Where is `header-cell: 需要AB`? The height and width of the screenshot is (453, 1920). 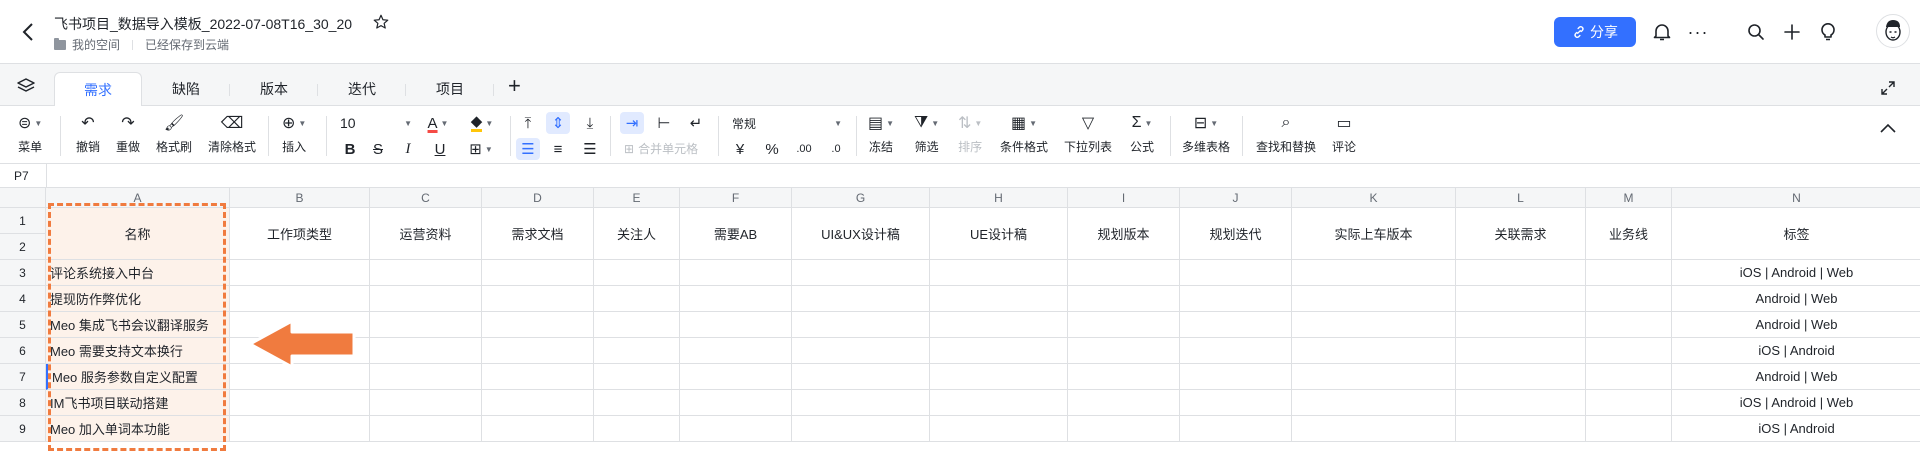
header-cell: 需要AB is located at coordinates (736, 234).